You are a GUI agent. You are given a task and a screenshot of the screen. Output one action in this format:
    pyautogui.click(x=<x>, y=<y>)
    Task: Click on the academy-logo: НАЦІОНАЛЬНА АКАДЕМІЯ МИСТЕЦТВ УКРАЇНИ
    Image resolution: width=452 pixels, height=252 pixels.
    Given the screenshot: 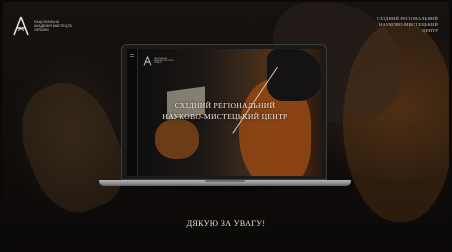 What is the action you would take?
    pyautogui.click(x=42, y=26)
    